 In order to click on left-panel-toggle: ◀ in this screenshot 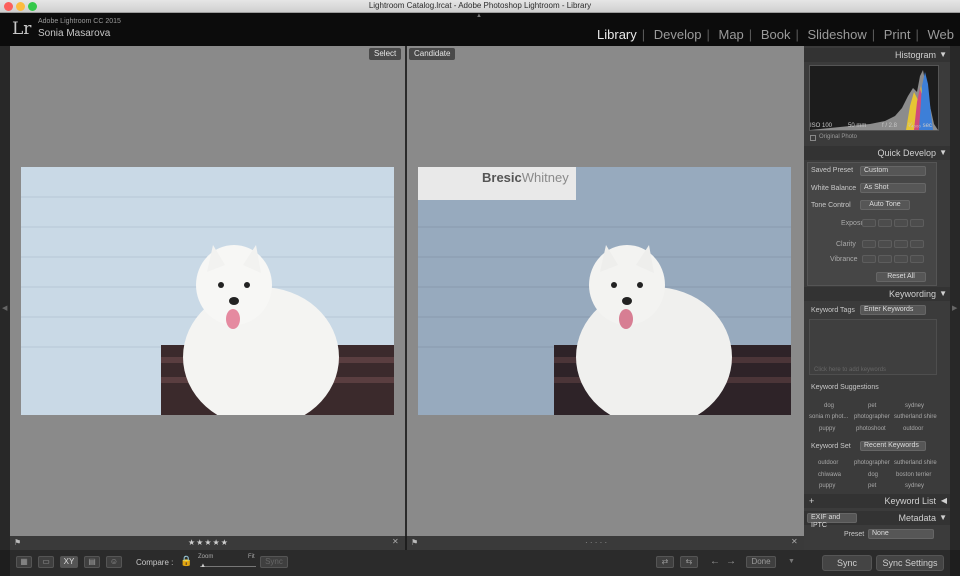, I will do `click(5, 298)`.